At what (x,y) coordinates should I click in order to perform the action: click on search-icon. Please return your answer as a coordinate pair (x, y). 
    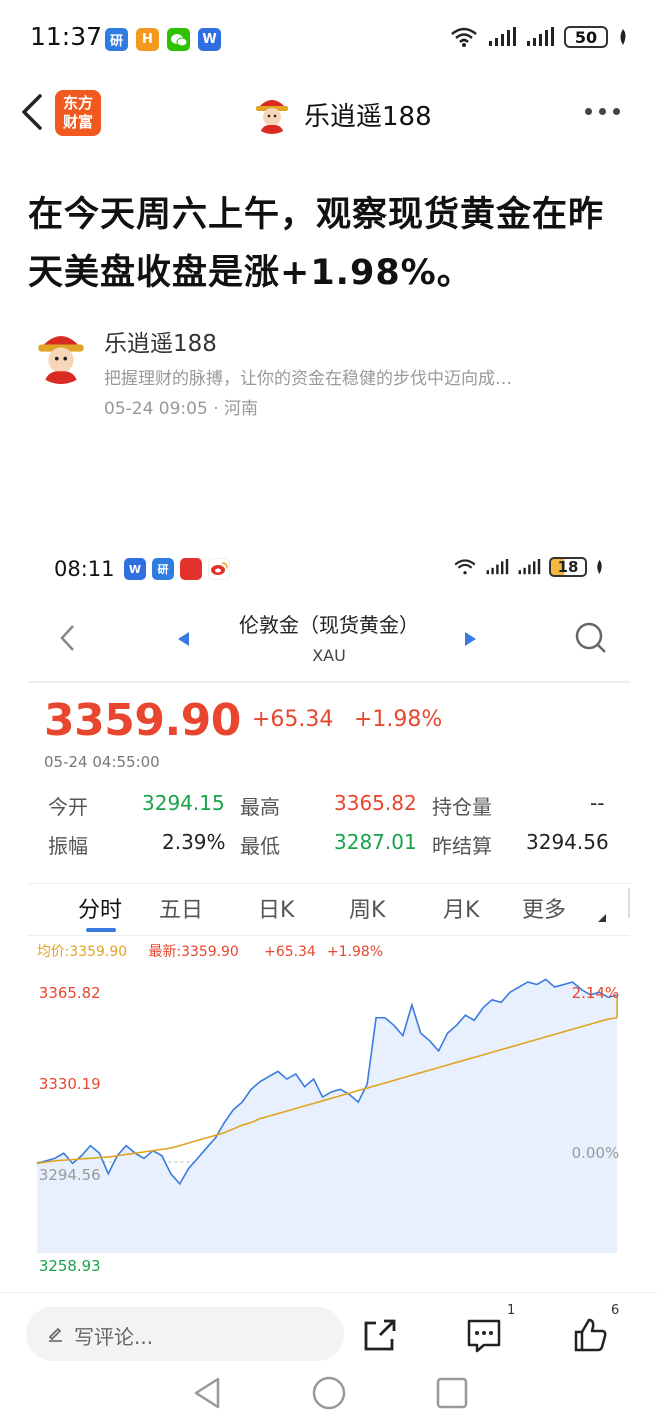
    Looking at the image, I should click on (591, 638).